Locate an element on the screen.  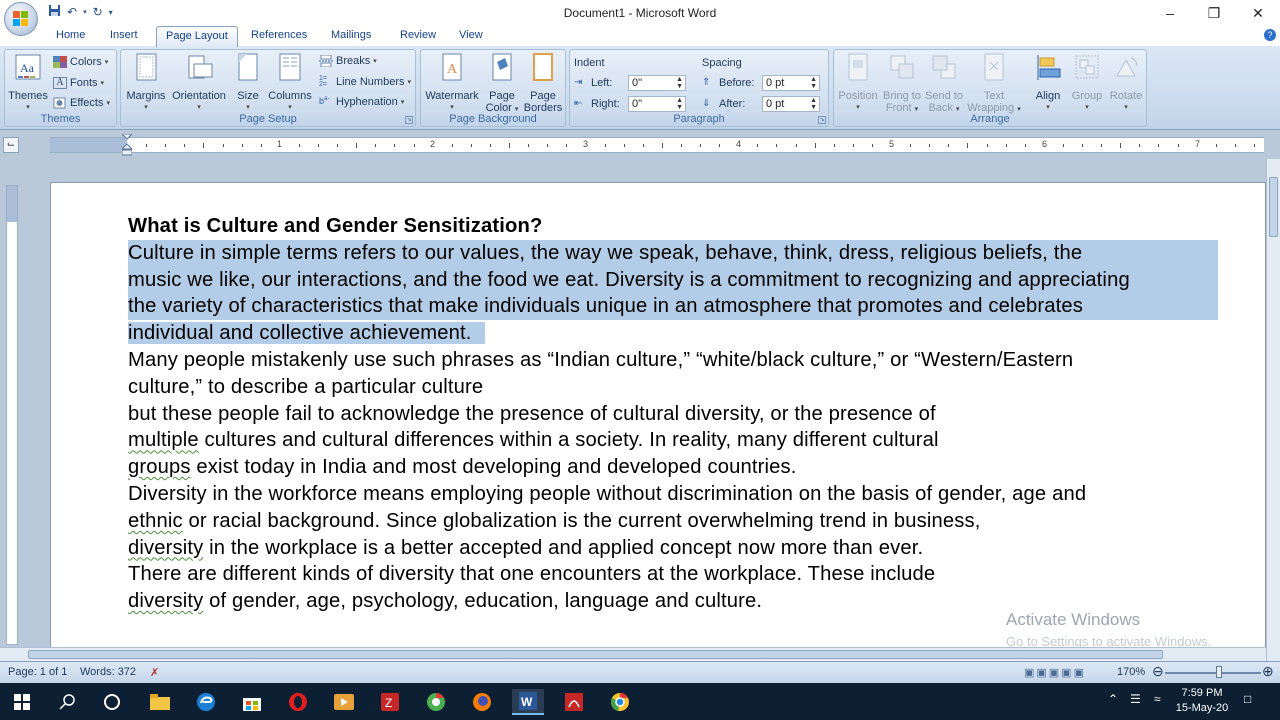
tab-review: Review is located at coordinates (418, 35).